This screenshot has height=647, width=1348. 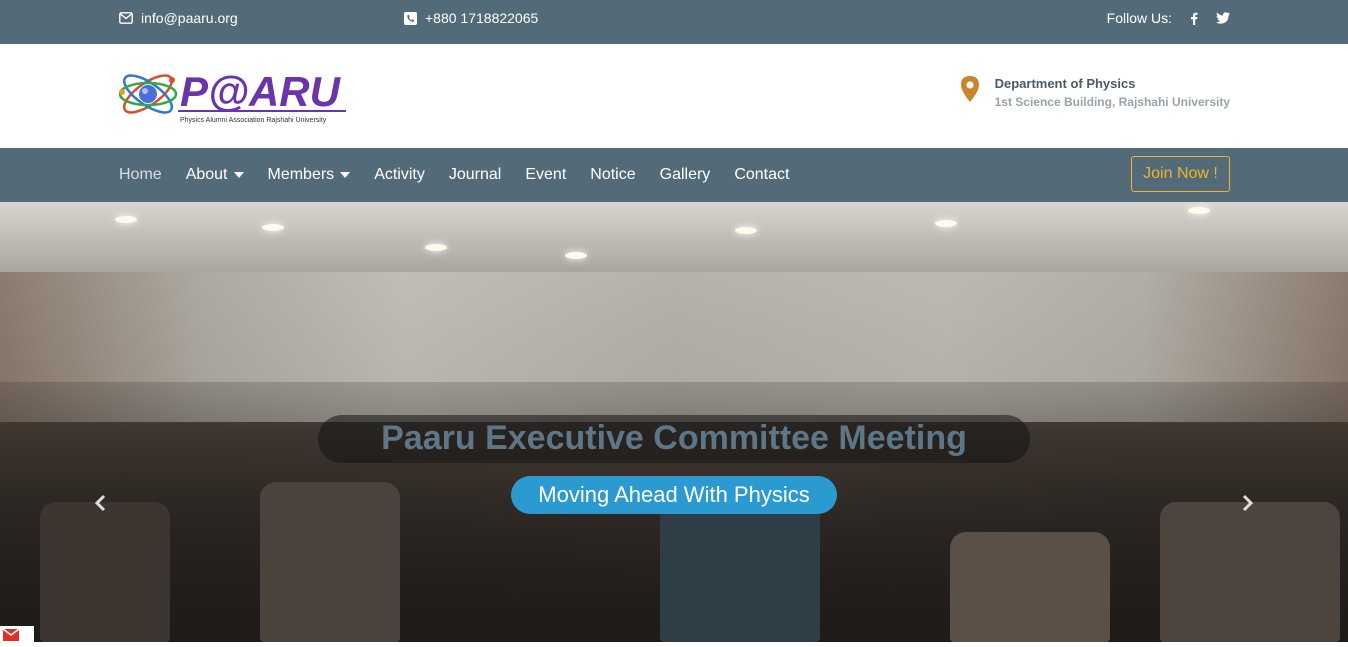 What do you see at coordinates (410, 18) in the screenshot?
I see `phone-icon` at bounding box center [410, 18].